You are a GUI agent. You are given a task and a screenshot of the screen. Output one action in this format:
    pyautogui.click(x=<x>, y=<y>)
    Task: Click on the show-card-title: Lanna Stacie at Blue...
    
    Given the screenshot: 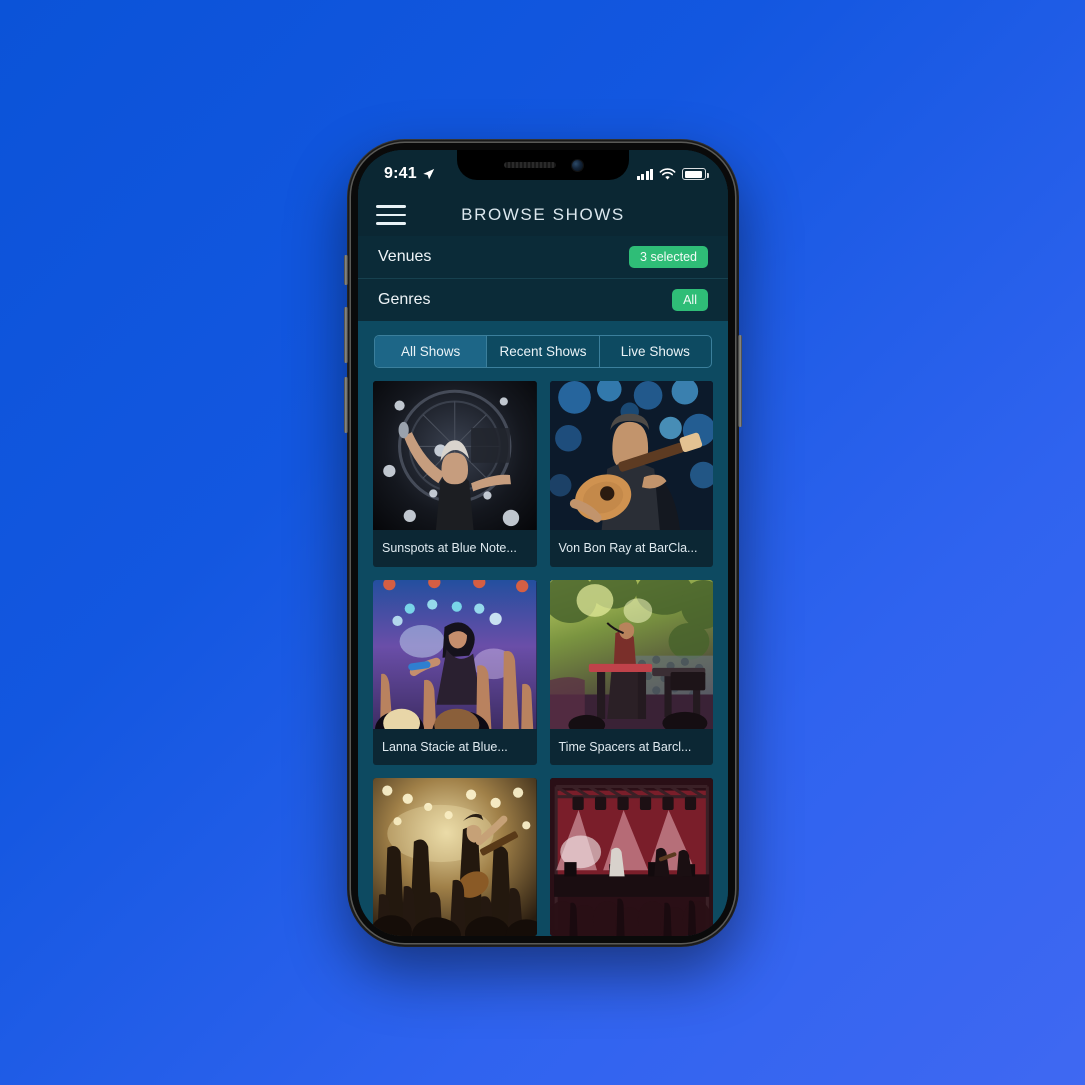 What is the action you would take?
    pyautogui.click(x=445, y=746)
    